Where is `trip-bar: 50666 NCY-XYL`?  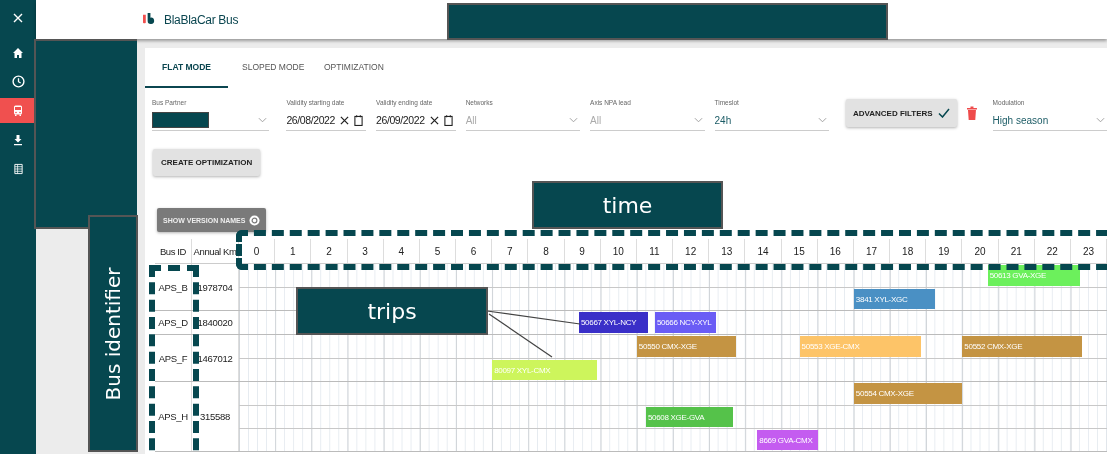
trip-bar: 50666 NCY-XYL is located at coordinates (685, 322).